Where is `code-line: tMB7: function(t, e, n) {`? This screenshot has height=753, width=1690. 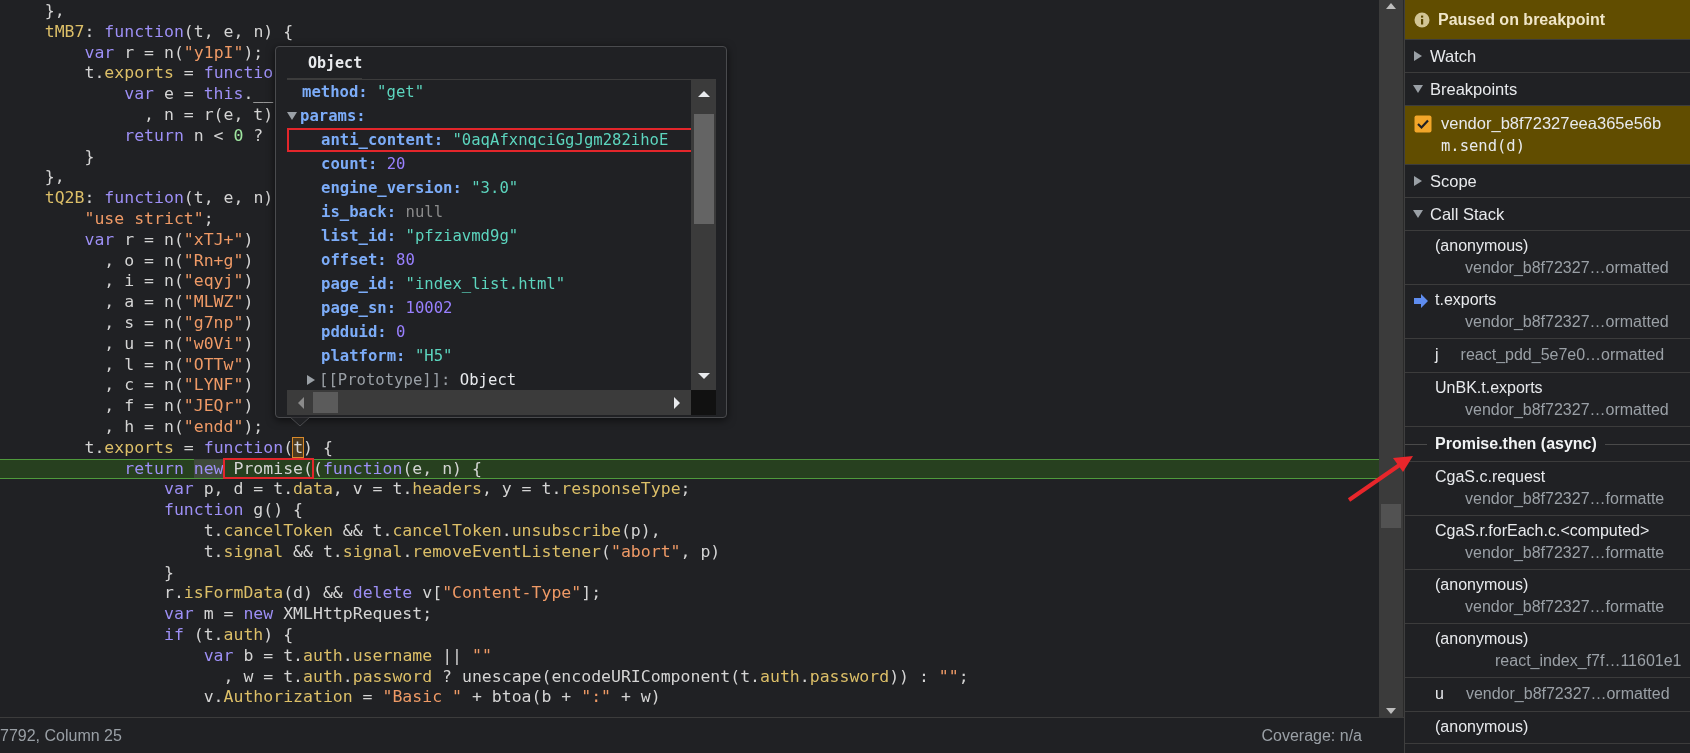 code-line: tMB7: function(t, e, n) { is located at coordinates (168, 32).